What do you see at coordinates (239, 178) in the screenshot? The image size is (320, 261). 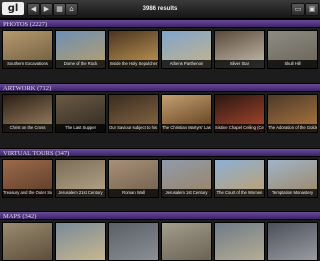 I see `thumbnail-tile: The Court of the Women` at bounding box center [239, 178].